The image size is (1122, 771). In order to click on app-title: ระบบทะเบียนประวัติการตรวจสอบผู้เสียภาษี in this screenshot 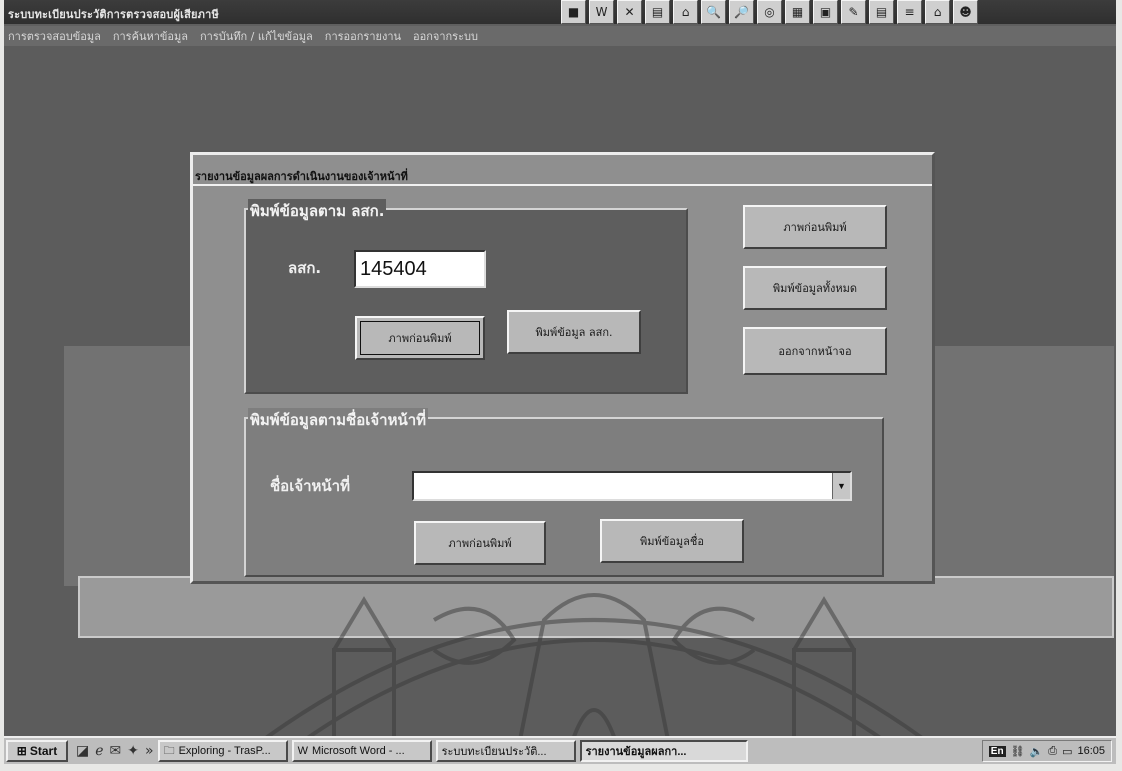, I will do `click(113, 14)`.